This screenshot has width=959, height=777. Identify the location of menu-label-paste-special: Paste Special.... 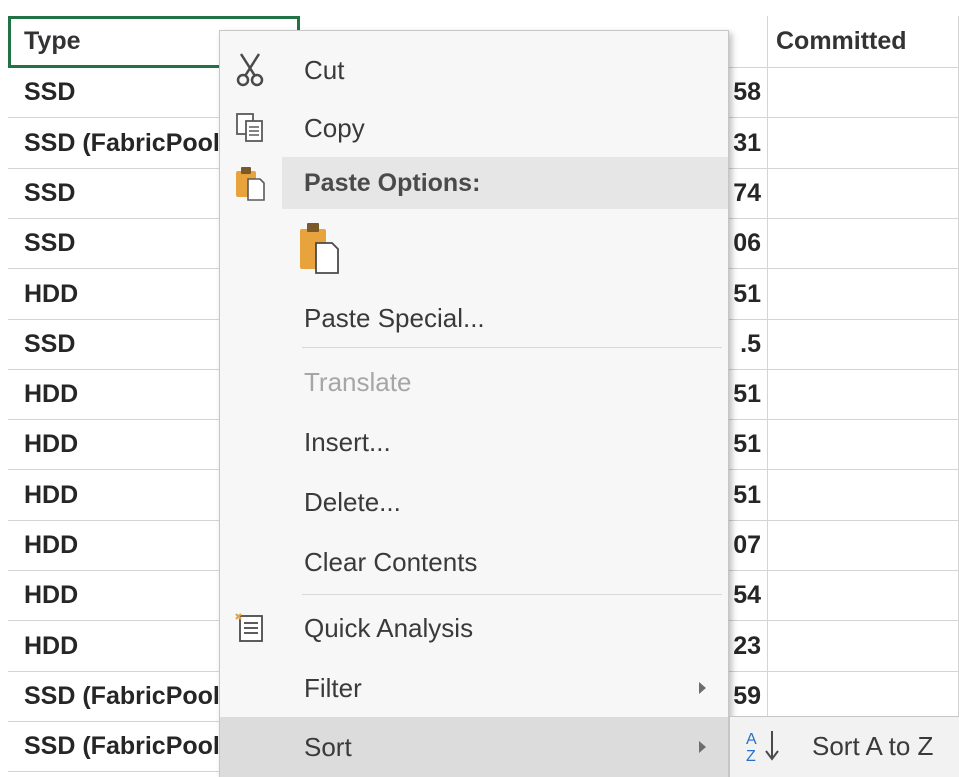
(394, 317).